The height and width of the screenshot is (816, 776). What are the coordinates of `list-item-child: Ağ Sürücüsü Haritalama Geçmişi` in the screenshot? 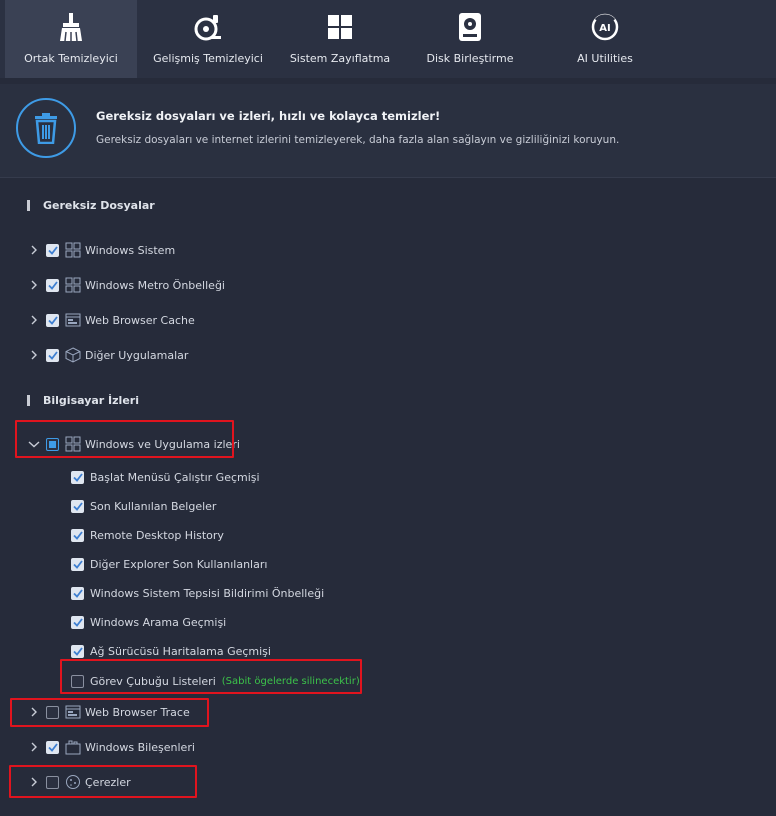 It's located at (171, 651).